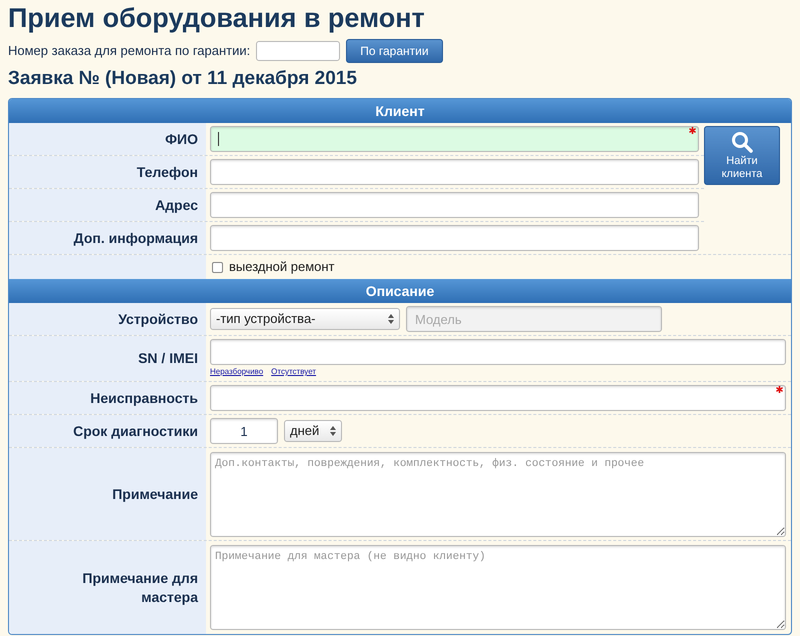  I want to click on field-label: Телефон, so click(167, 172).